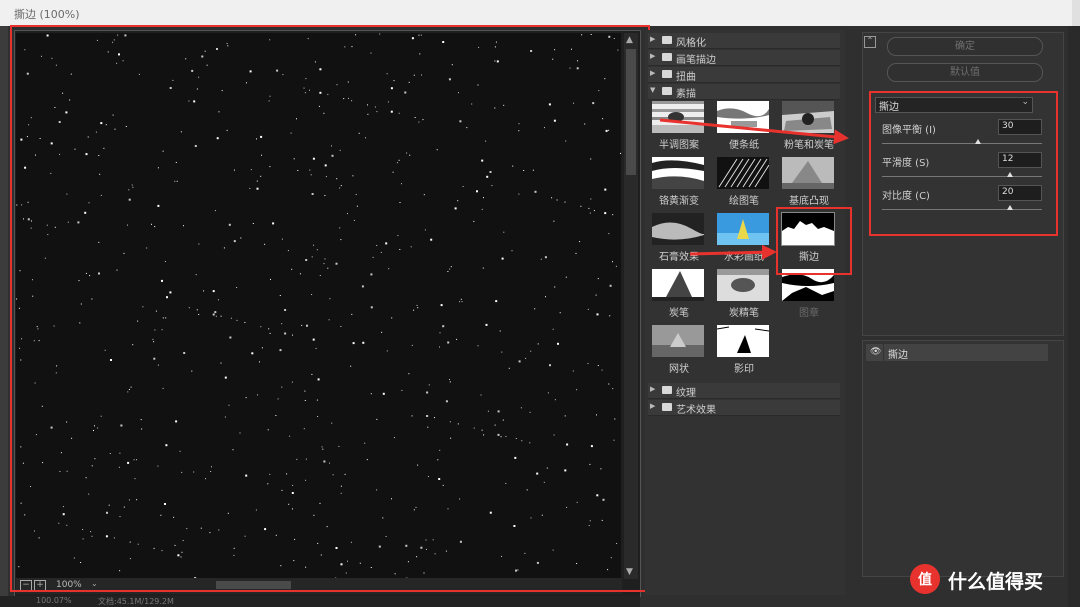 This screenshot has height=607, width=1080. Describe the element at coordinates (686, 94) in the screenshot. I see `category-label: 素描` at that location.